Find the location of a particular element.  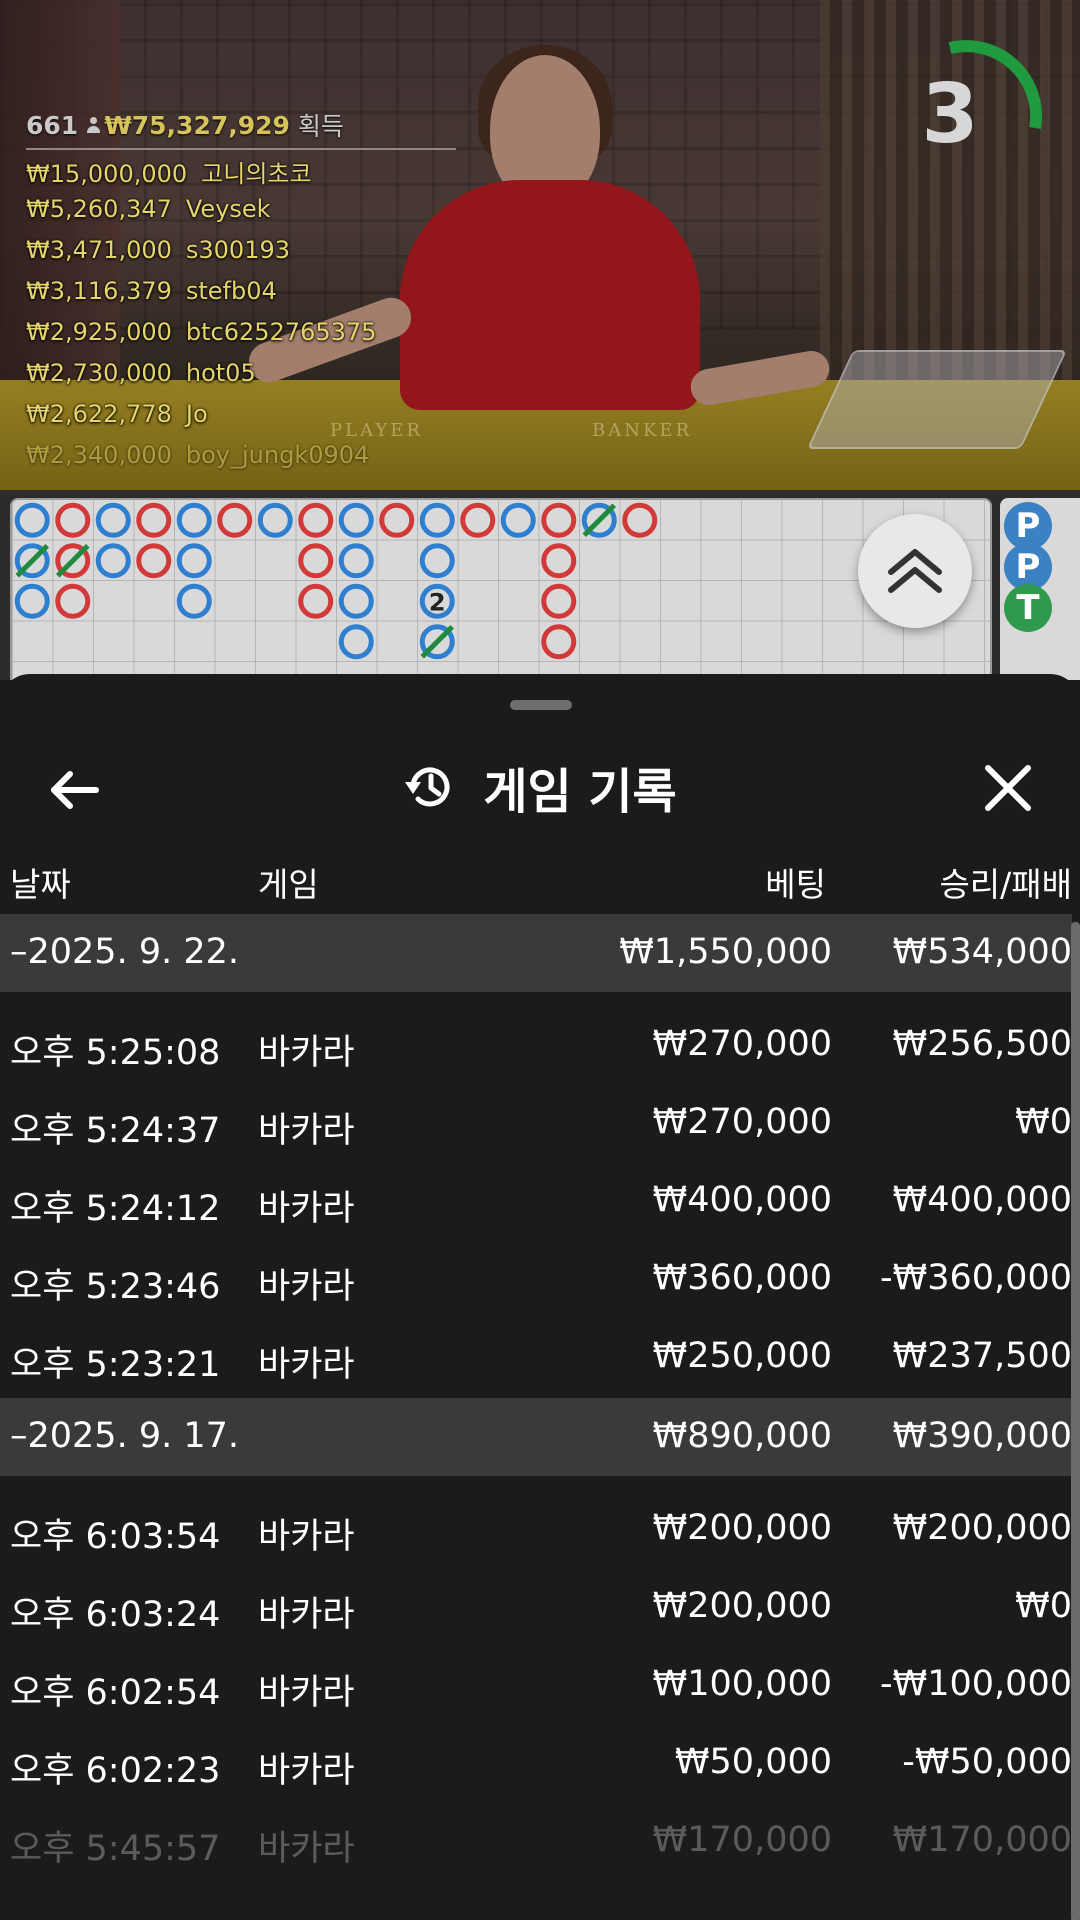

row-time: 오후 5:23:46 is located at coordinates (115, 1287).